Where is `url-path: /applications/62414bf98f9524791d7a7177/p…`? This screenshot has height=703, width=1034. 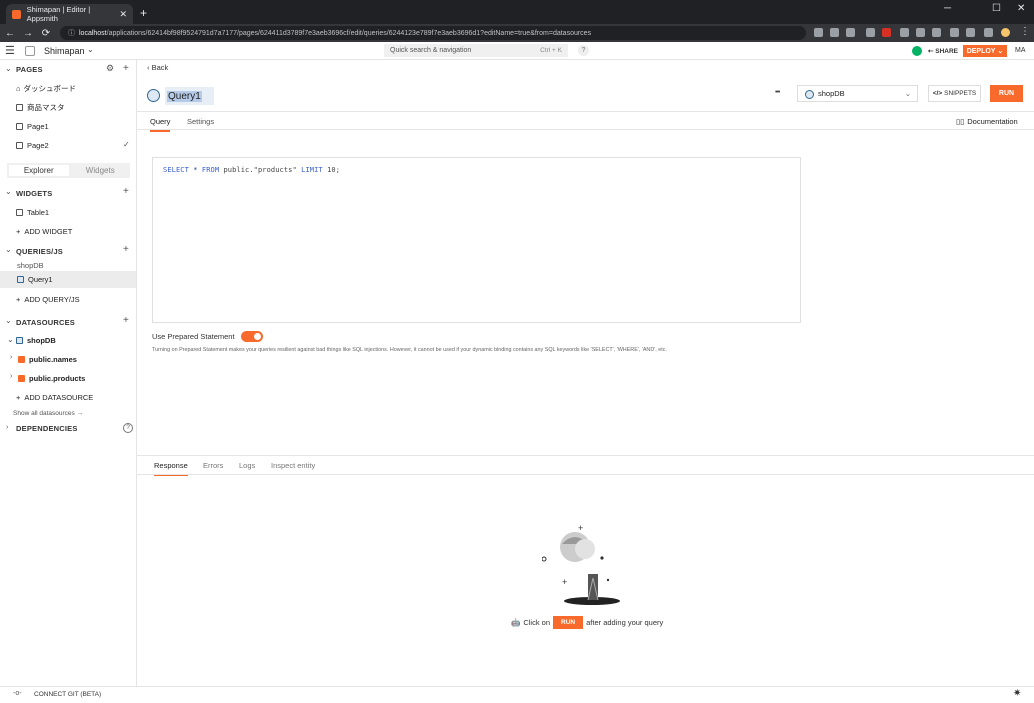
url-path: /applications/62414bf98f9524791d7a7177/p… is located at coordinates (349, 33).